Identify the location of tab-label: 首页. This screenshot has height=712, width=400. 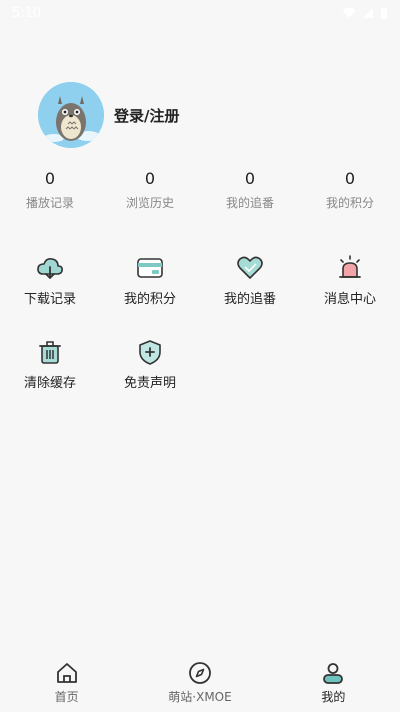
(66, 697).